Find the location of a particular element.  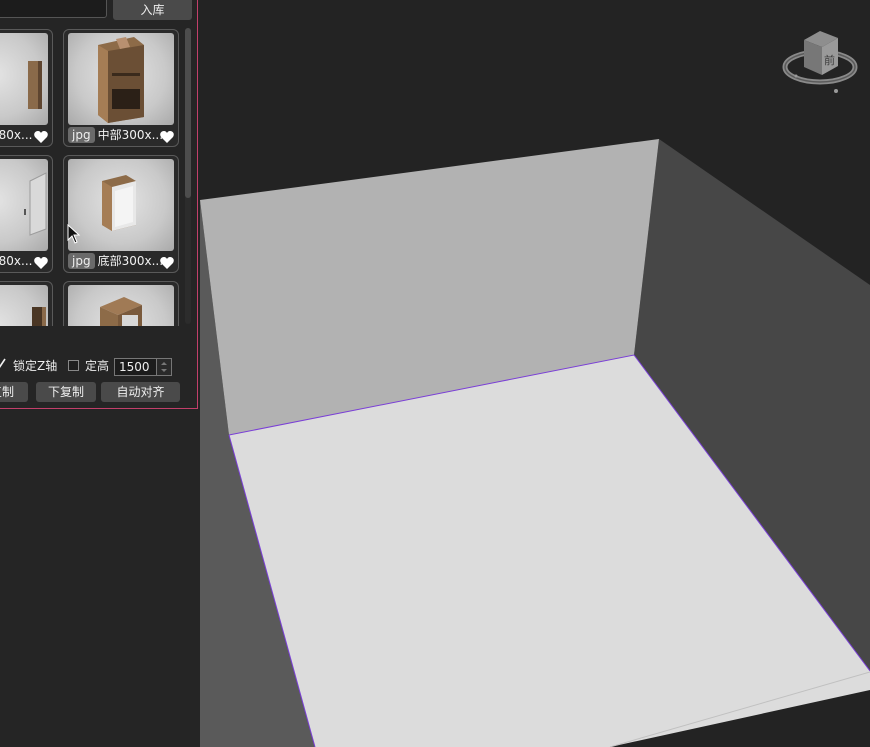

view-cube-icon: 前 is located at coordinates (820, 62).